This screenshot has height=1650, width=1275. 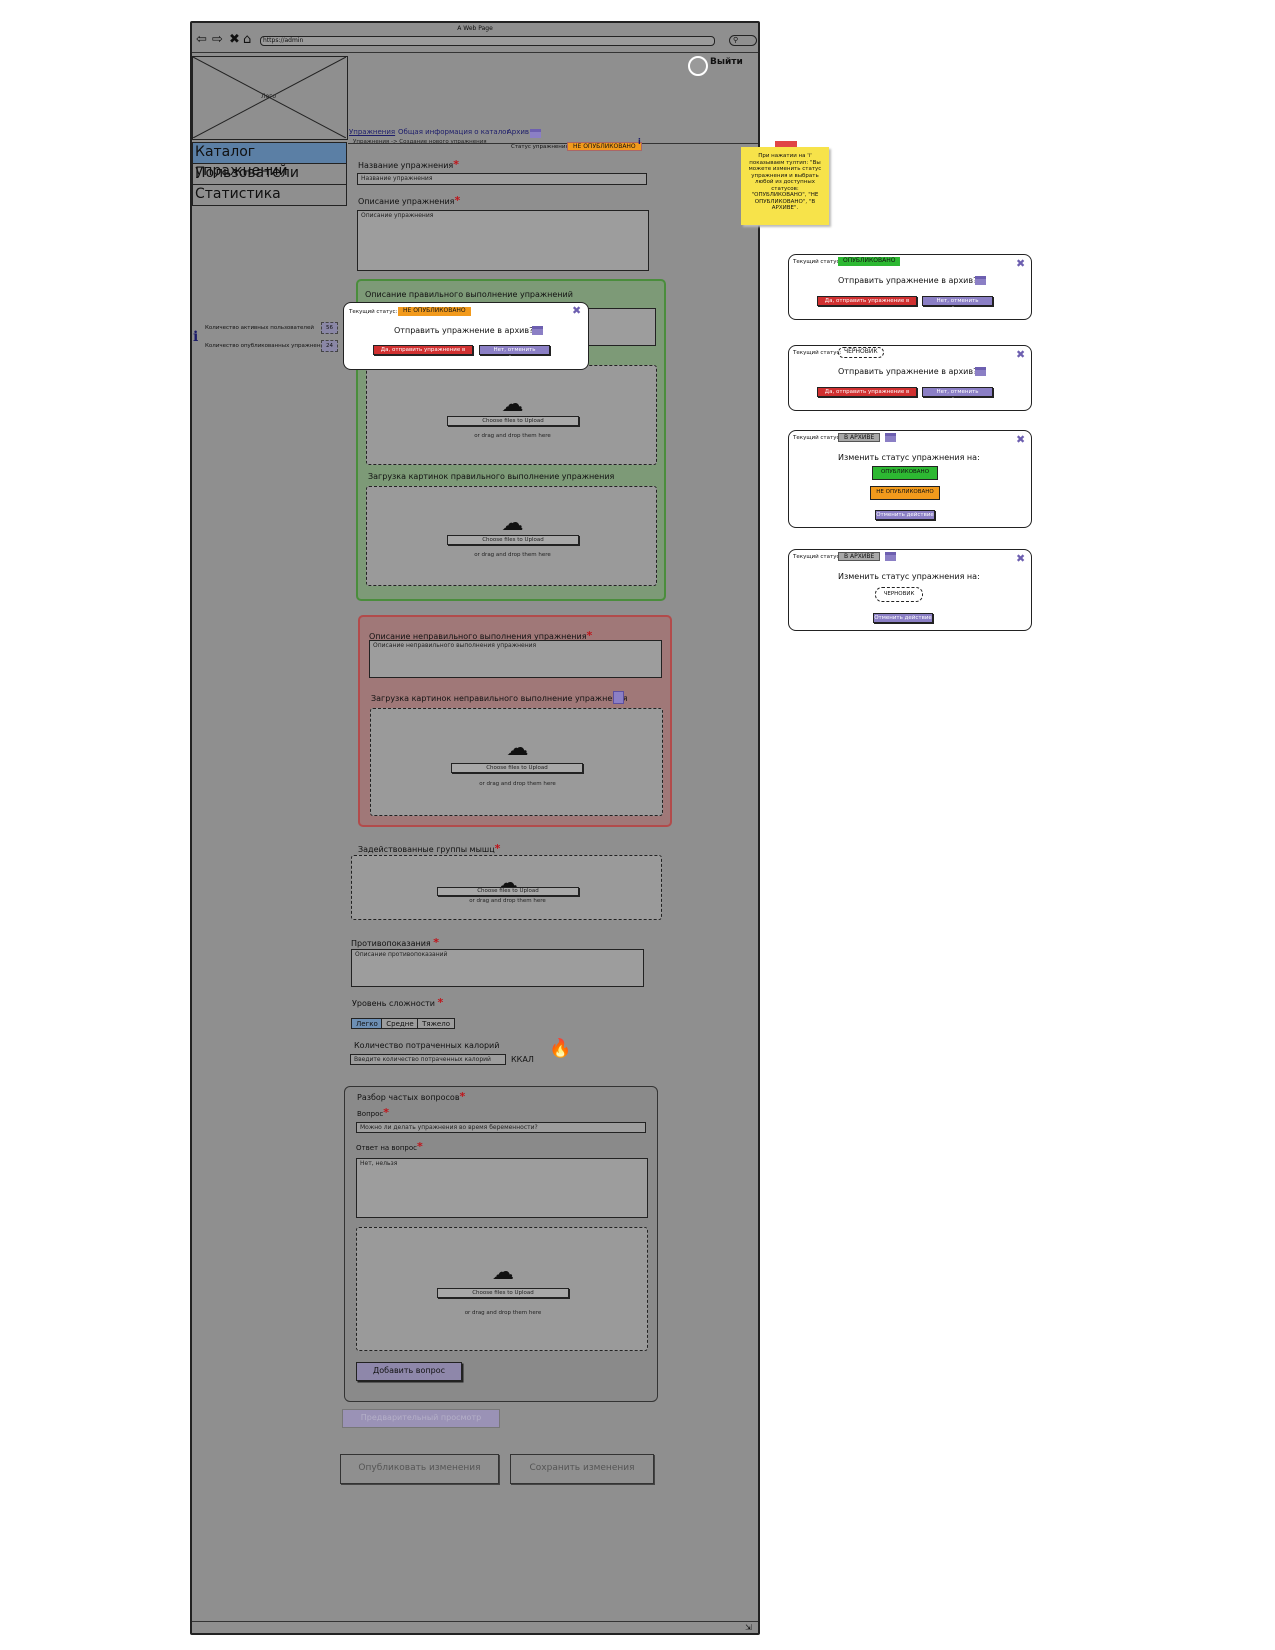 What do you see at coordinates (247, 40) in the screenshot?
I see `home-icon: ⌂` at bounding box center [247, 40].